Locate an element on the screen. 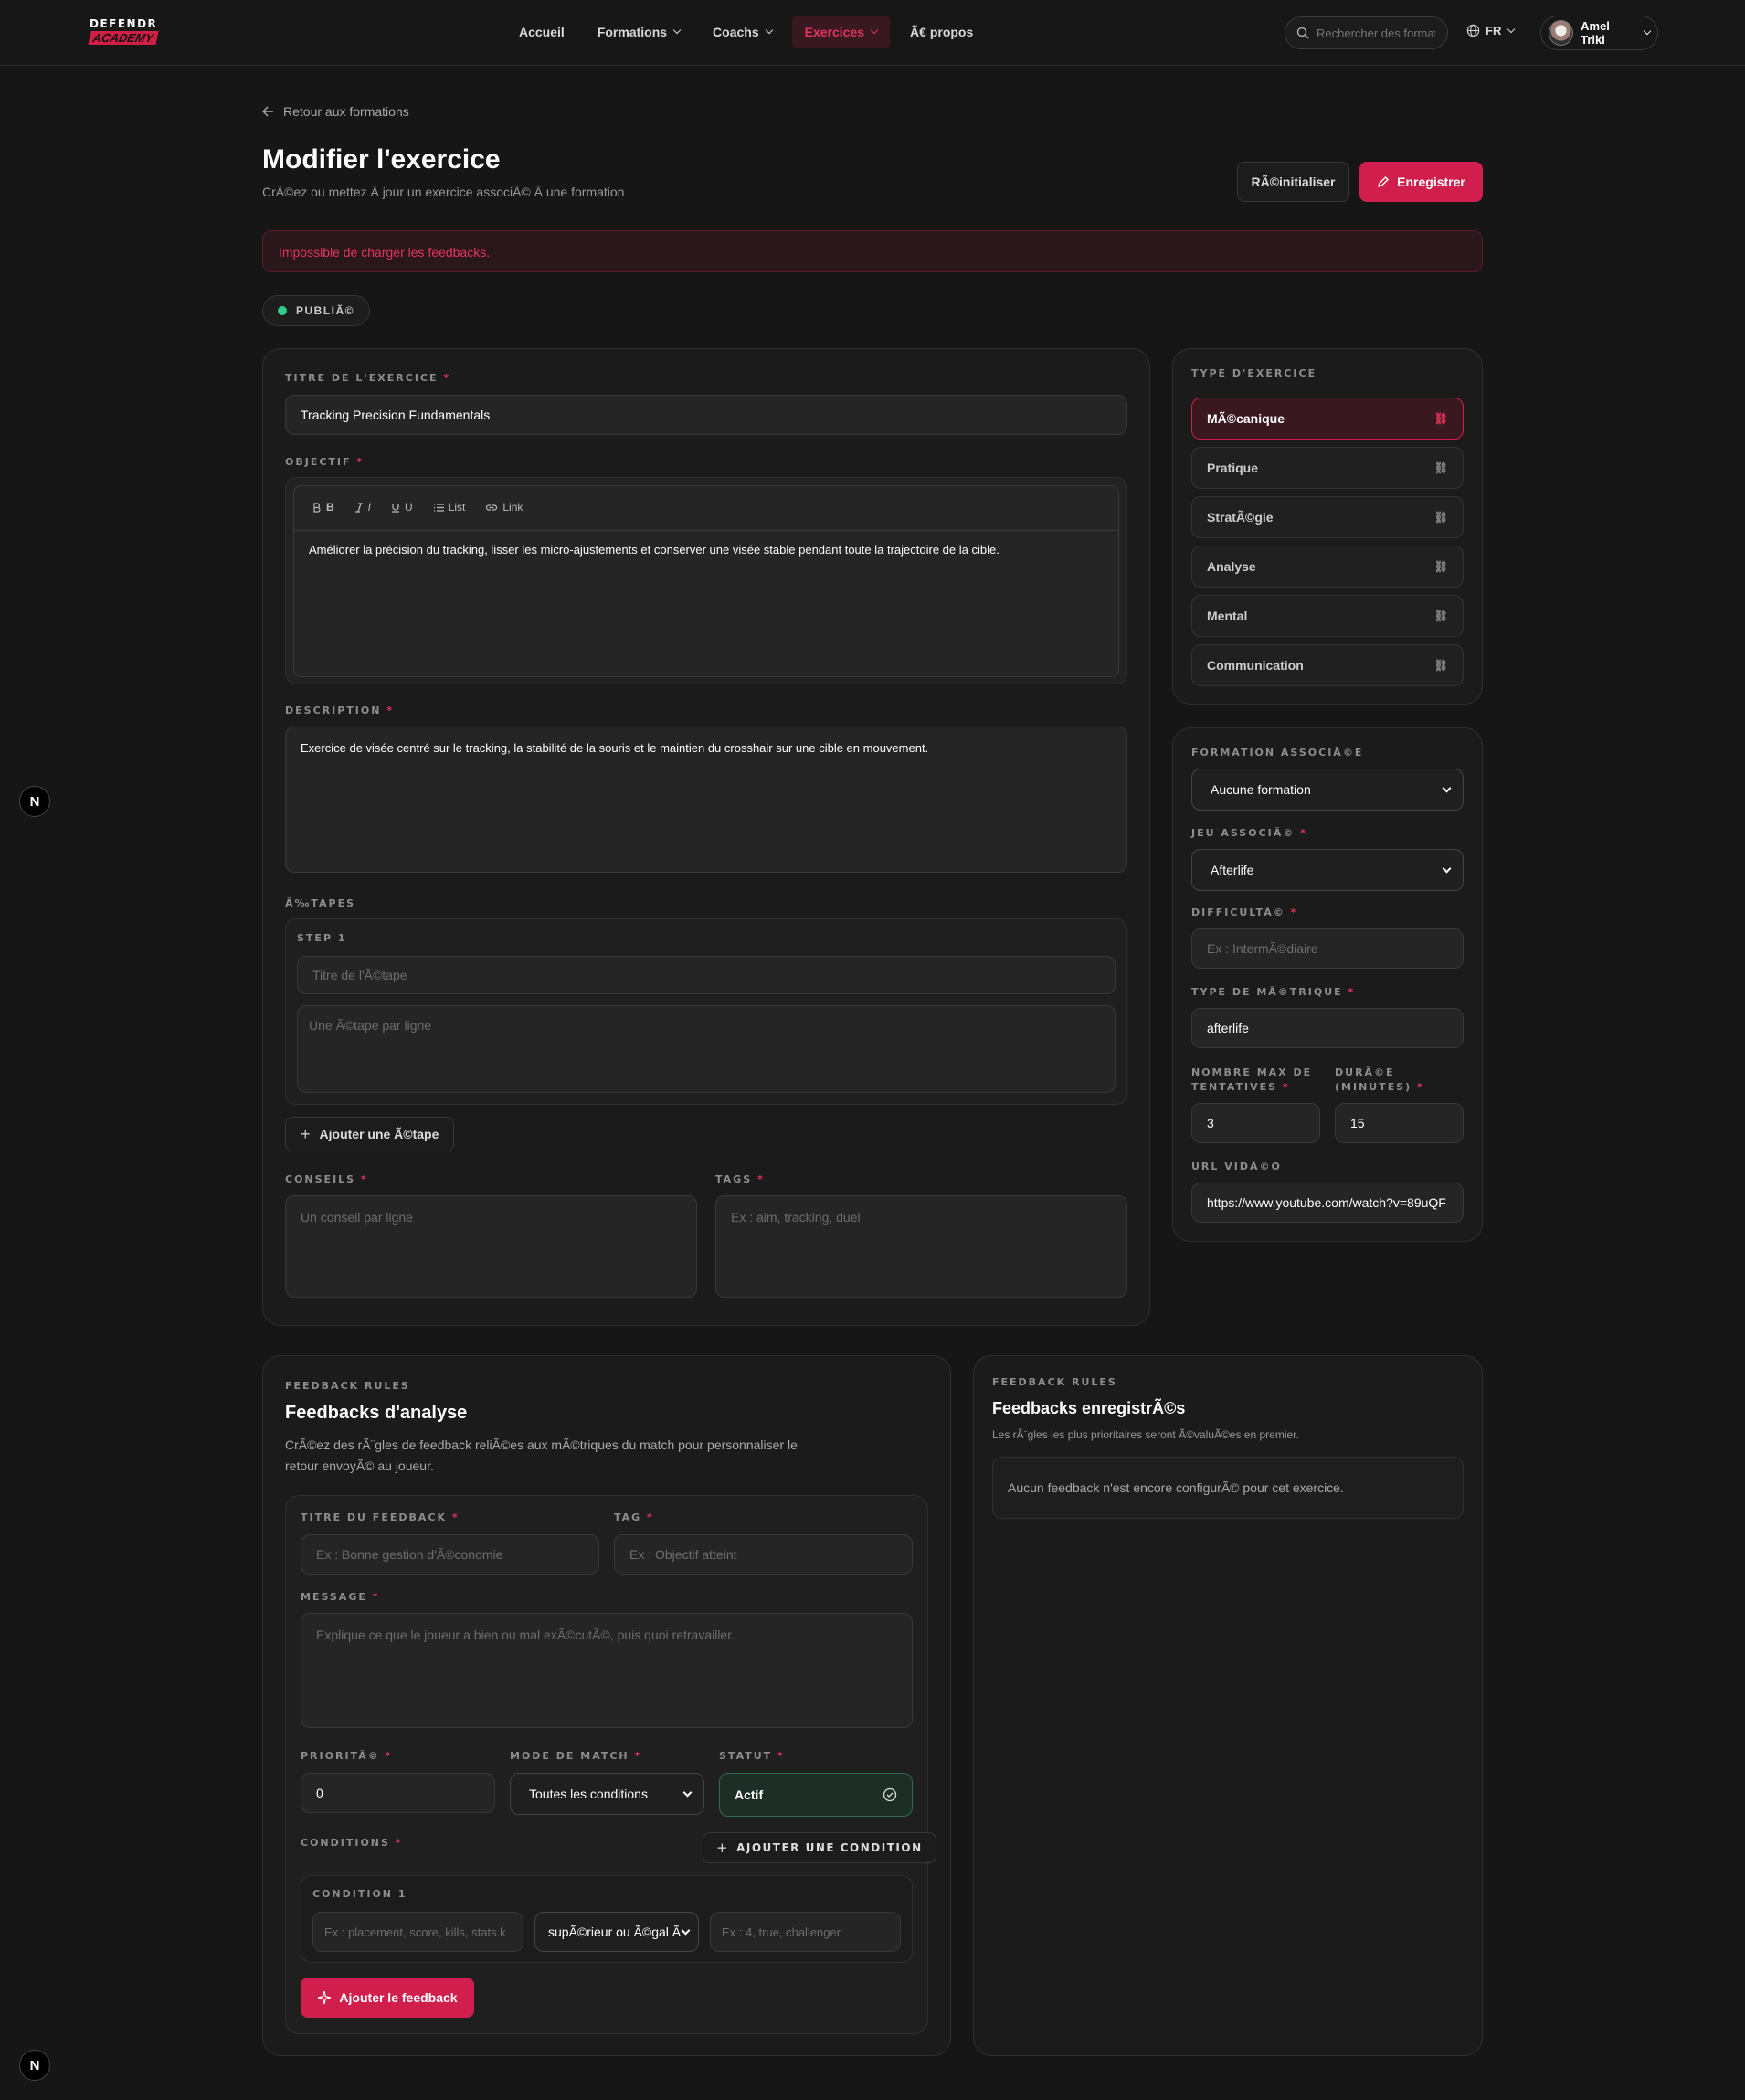  avatar is located at coordinates (1561, 33).